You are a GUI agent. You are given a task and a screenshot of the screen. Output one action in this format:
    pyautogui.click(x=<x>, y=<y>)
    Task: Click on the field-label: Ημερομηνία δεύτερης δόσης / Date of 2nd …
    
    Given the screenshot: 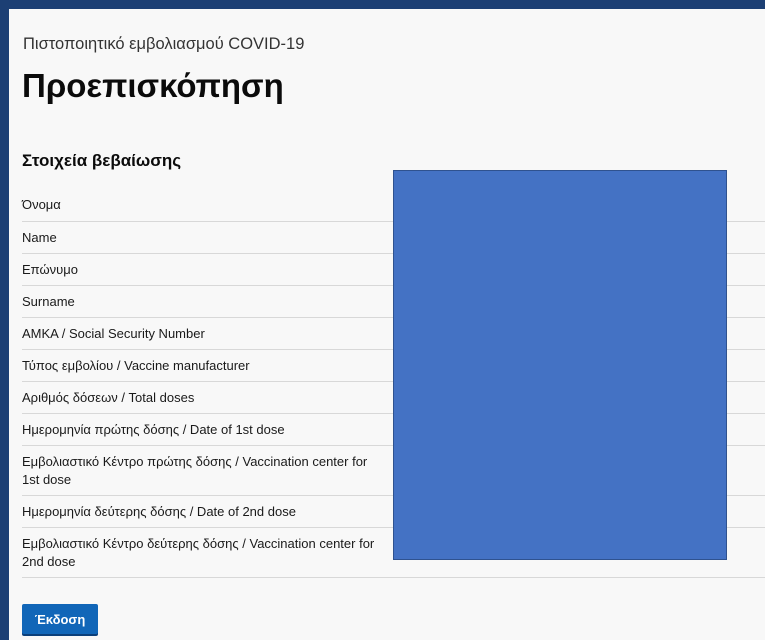 What is the action you would take?
    pyautogui.click(x=159, y=511)
    